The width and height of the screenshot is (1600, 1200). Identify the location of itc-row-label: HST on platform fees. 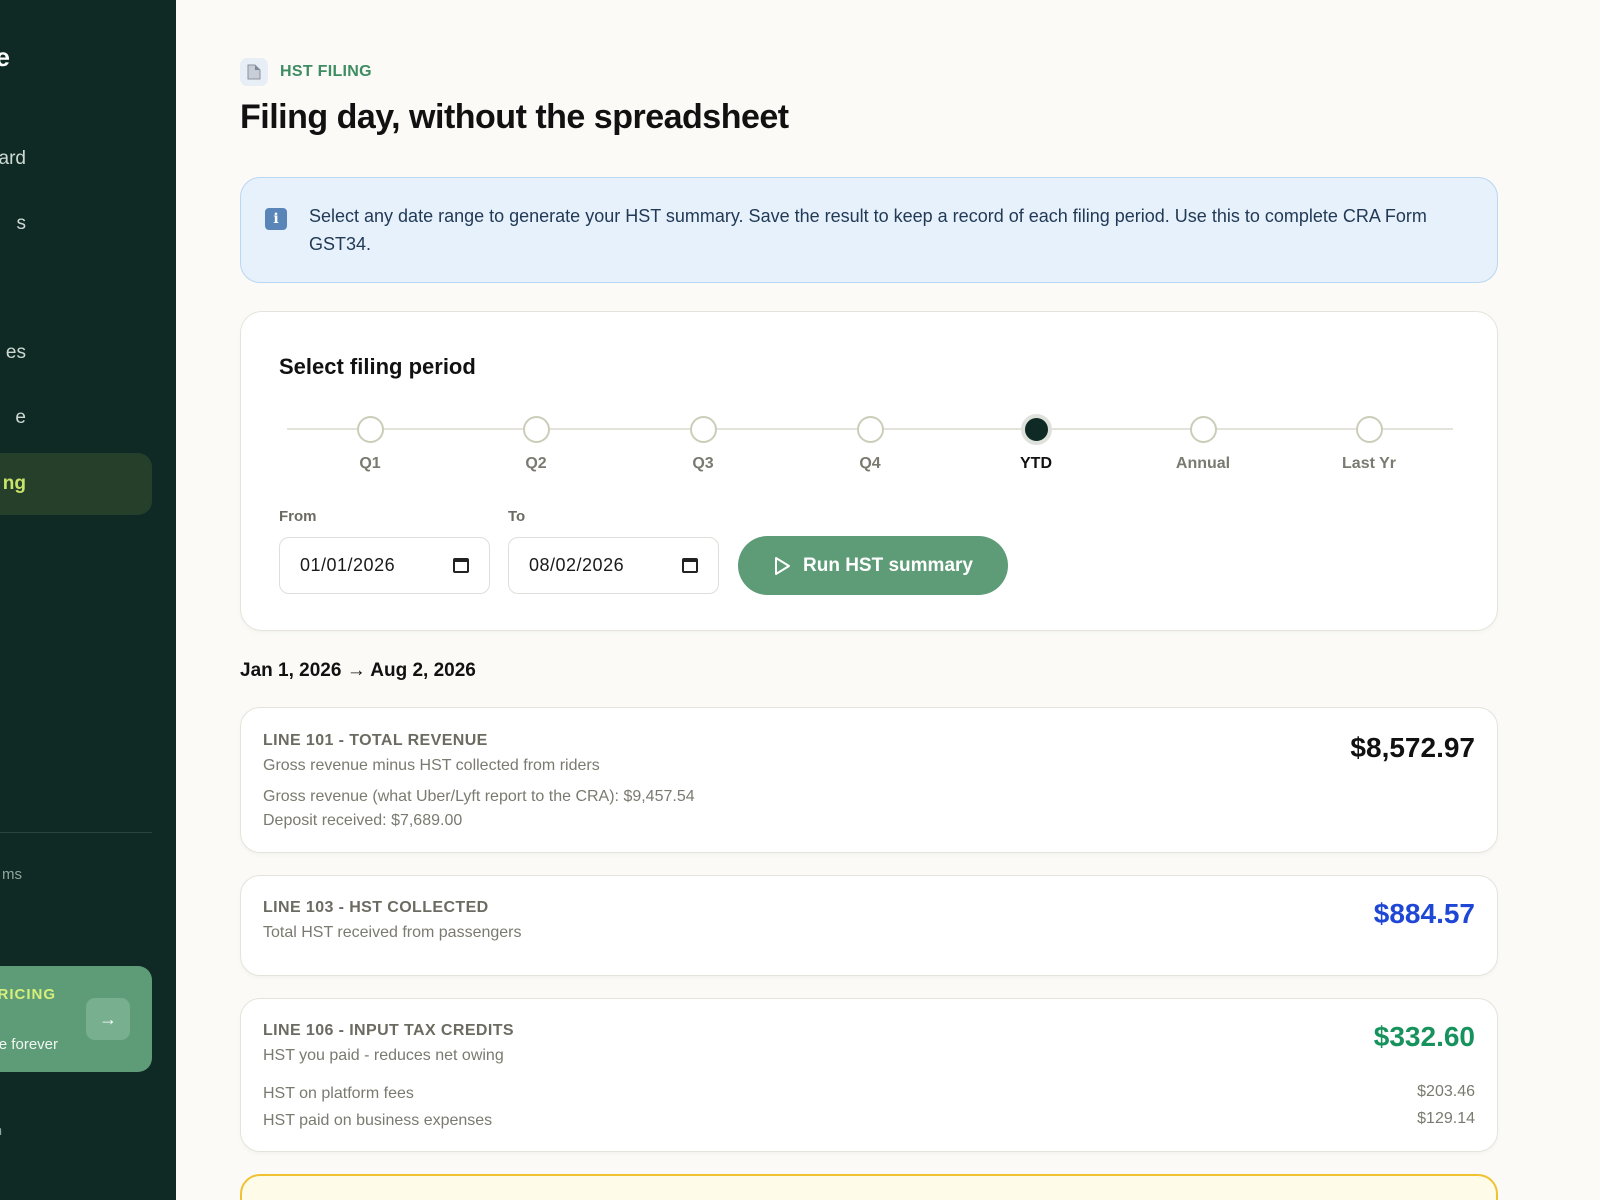
(338, 1093).